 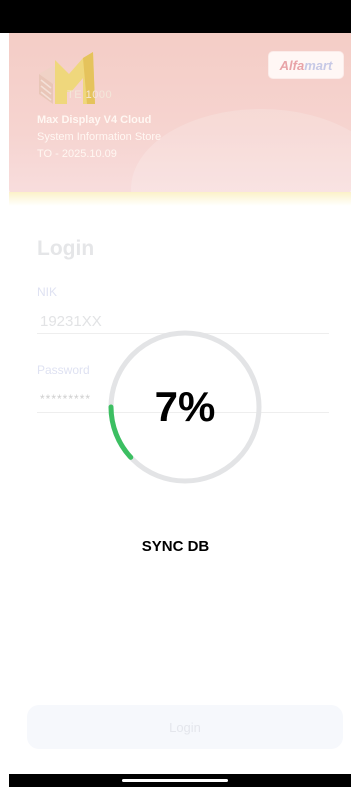 What do you see at coordinates (241, 154) in the screenshot?
I see `header-decoration` at bounding box center [241, 154].